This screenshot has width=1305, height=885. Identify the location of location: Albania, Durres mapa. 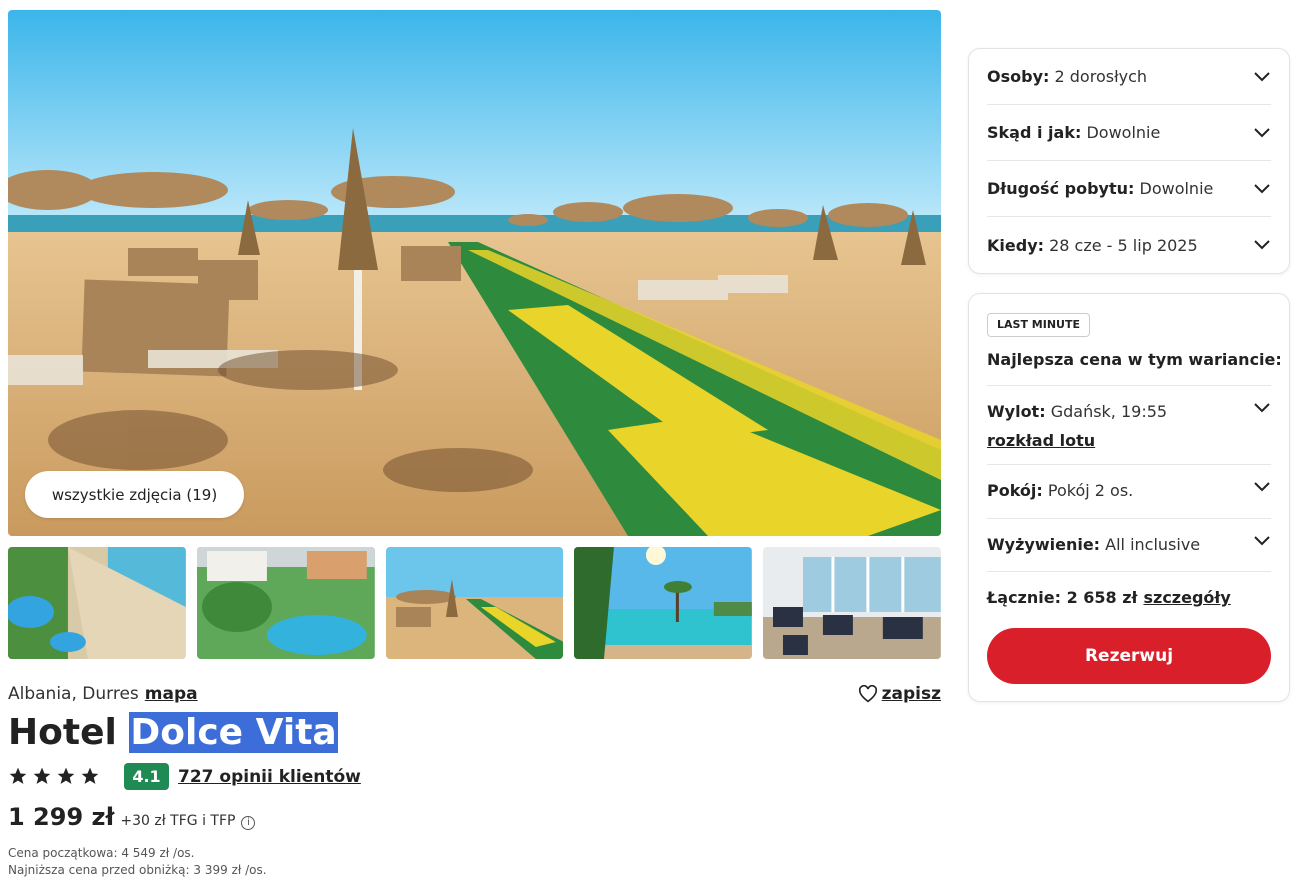
(103, 694).